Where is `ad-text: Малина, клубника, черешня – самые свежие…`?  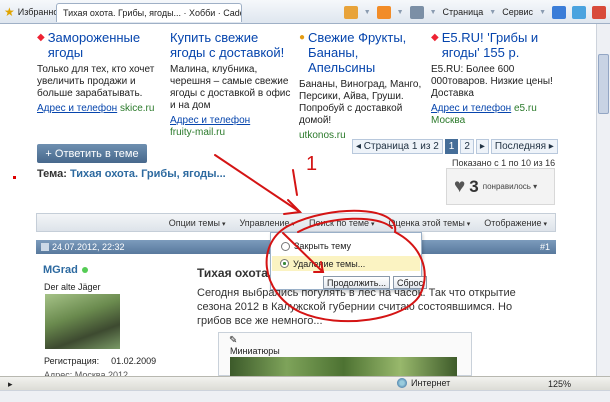 ad-text: Малина, клубника, черешня – самые свежие… is located at coordinates (230, 87).